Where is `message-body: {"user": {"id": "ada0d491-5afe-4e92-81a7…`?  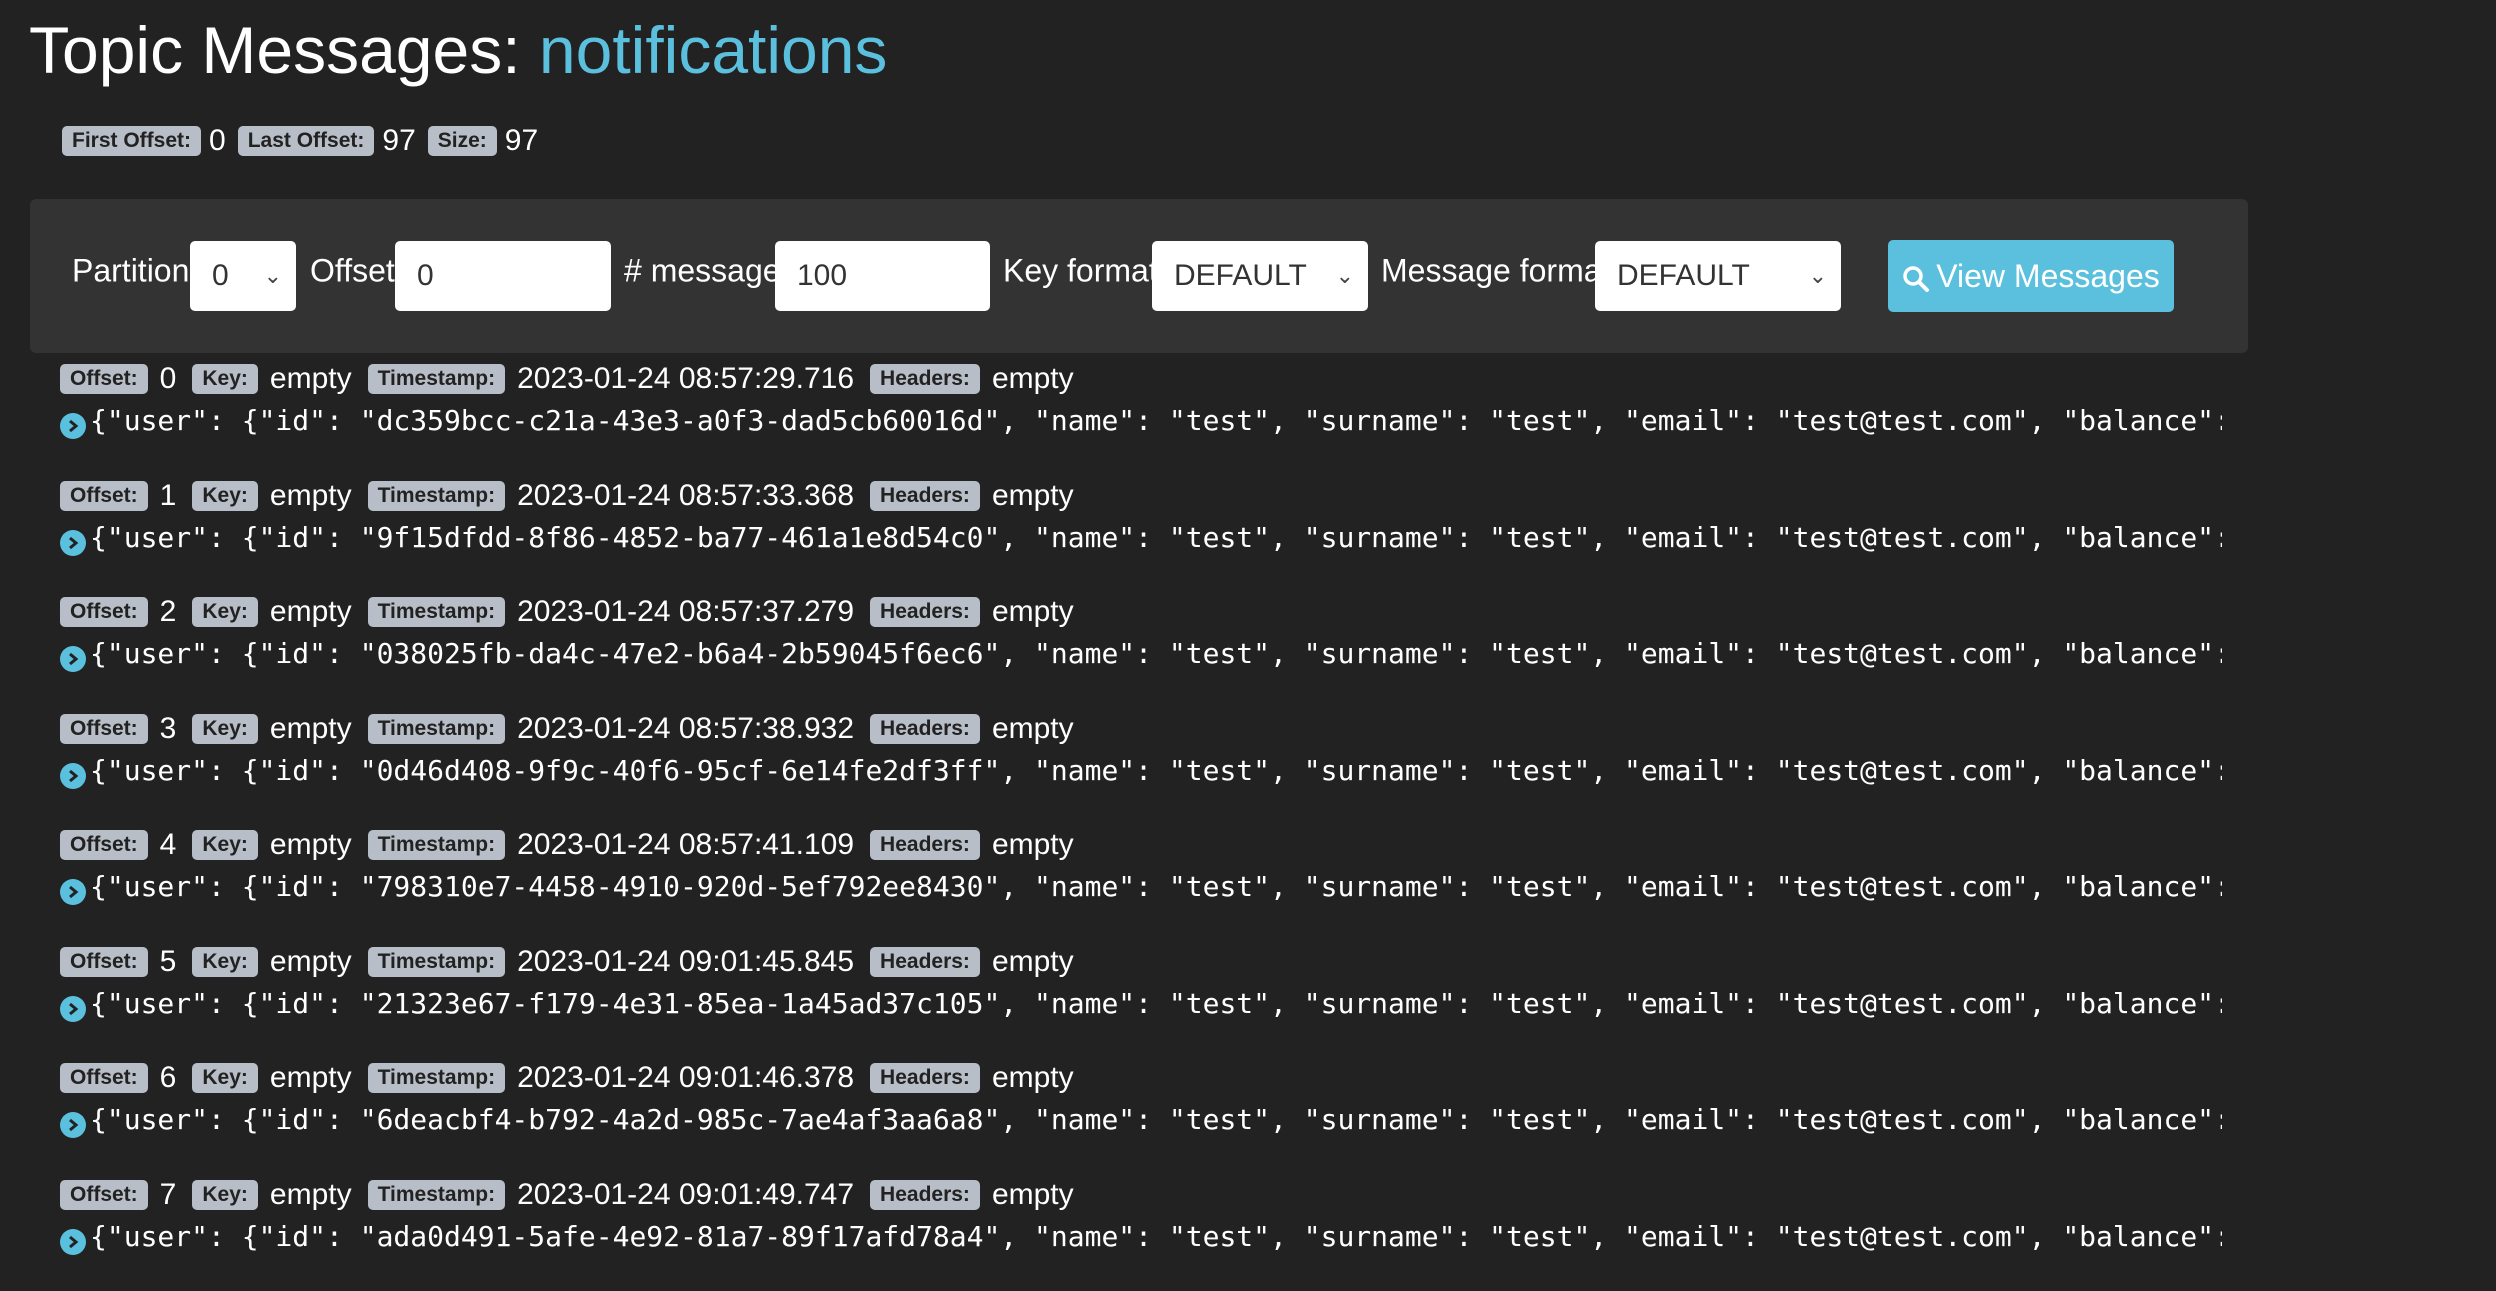
message-body: {"user": {"id": "ada0d491-5afe-4e92-81a7… is located at coordinates (1141, 1237).